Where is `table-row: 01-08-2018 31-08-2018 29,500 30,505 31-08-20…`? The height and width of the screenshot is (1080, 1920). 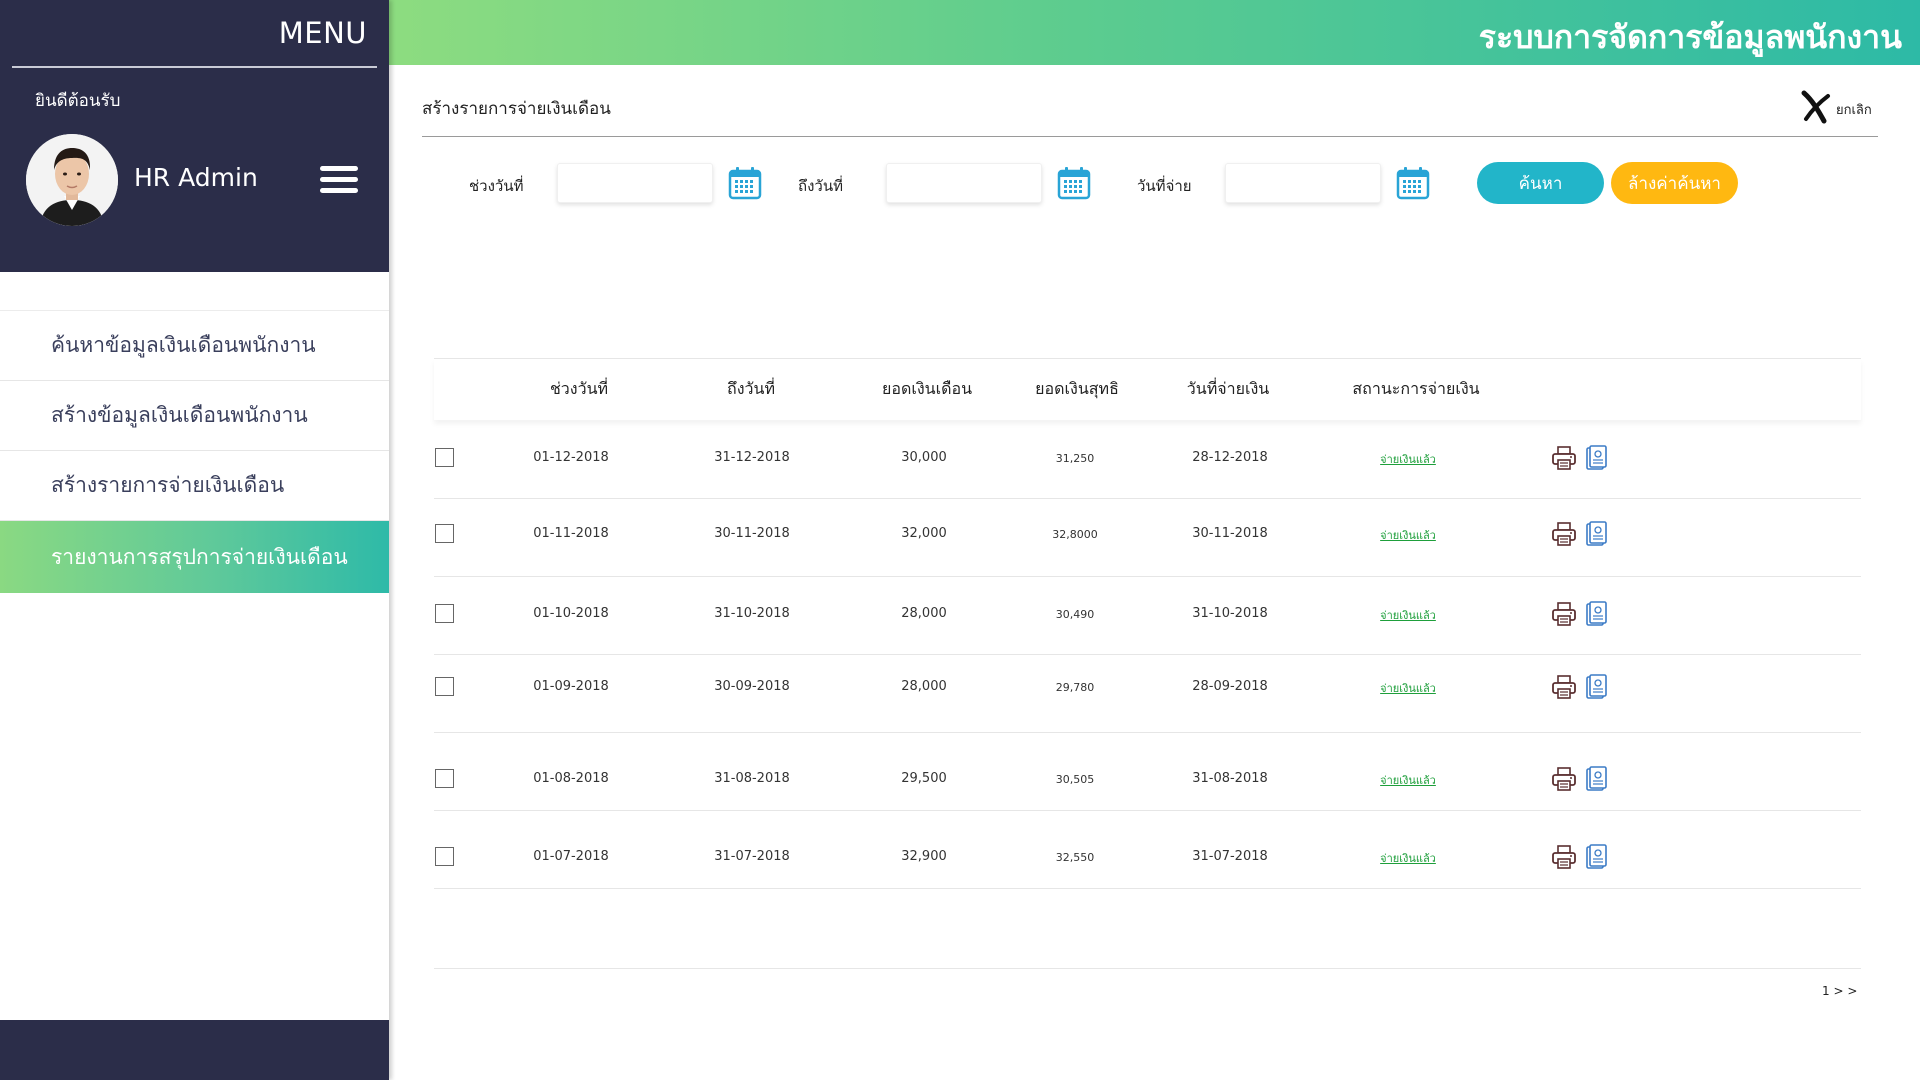 table-row: 01-08-2018 31-08-2018 29,500 30,505 31-08-20… is located at coordinates (1147, 772).